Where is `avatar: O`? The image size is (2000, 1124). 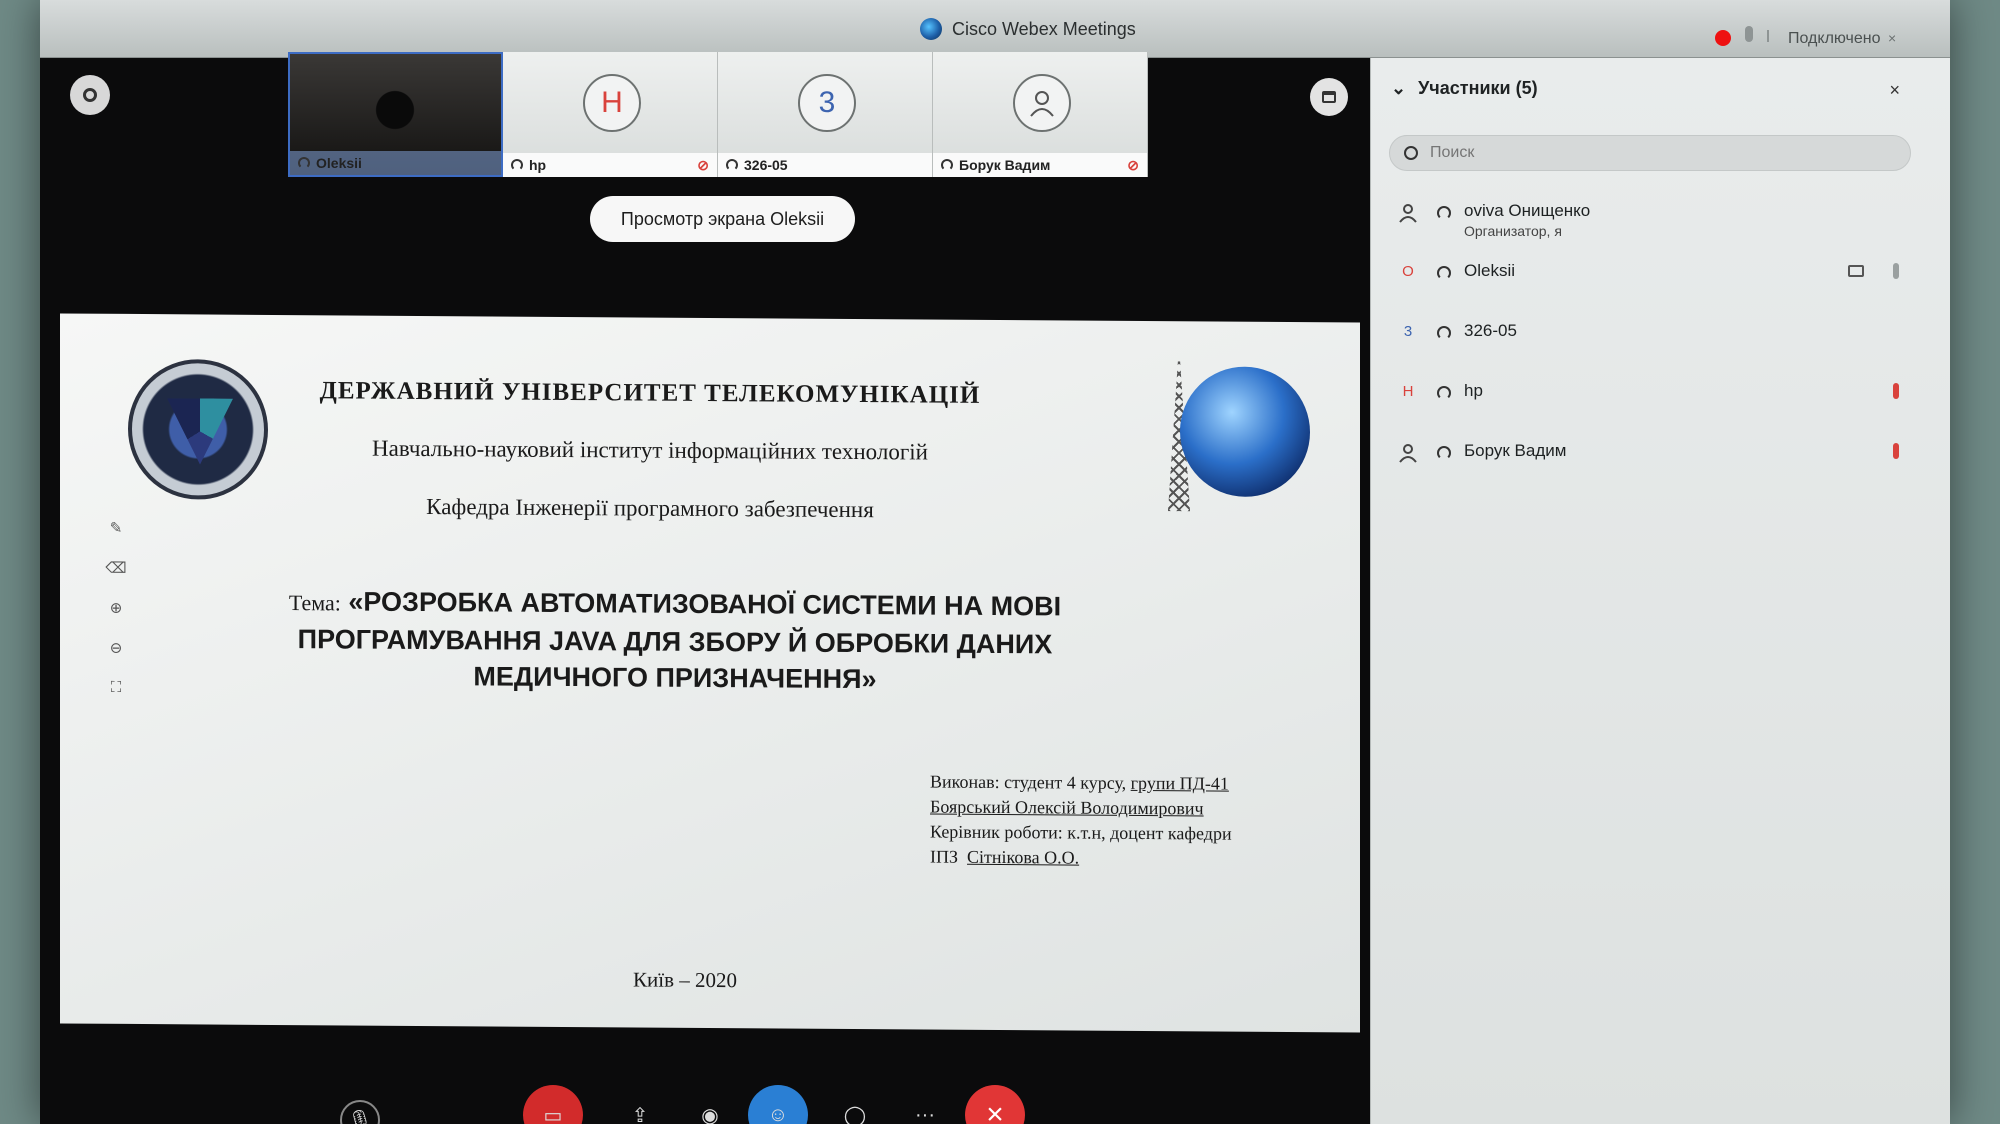
avatar: O is located at coordinates (1408, 271).